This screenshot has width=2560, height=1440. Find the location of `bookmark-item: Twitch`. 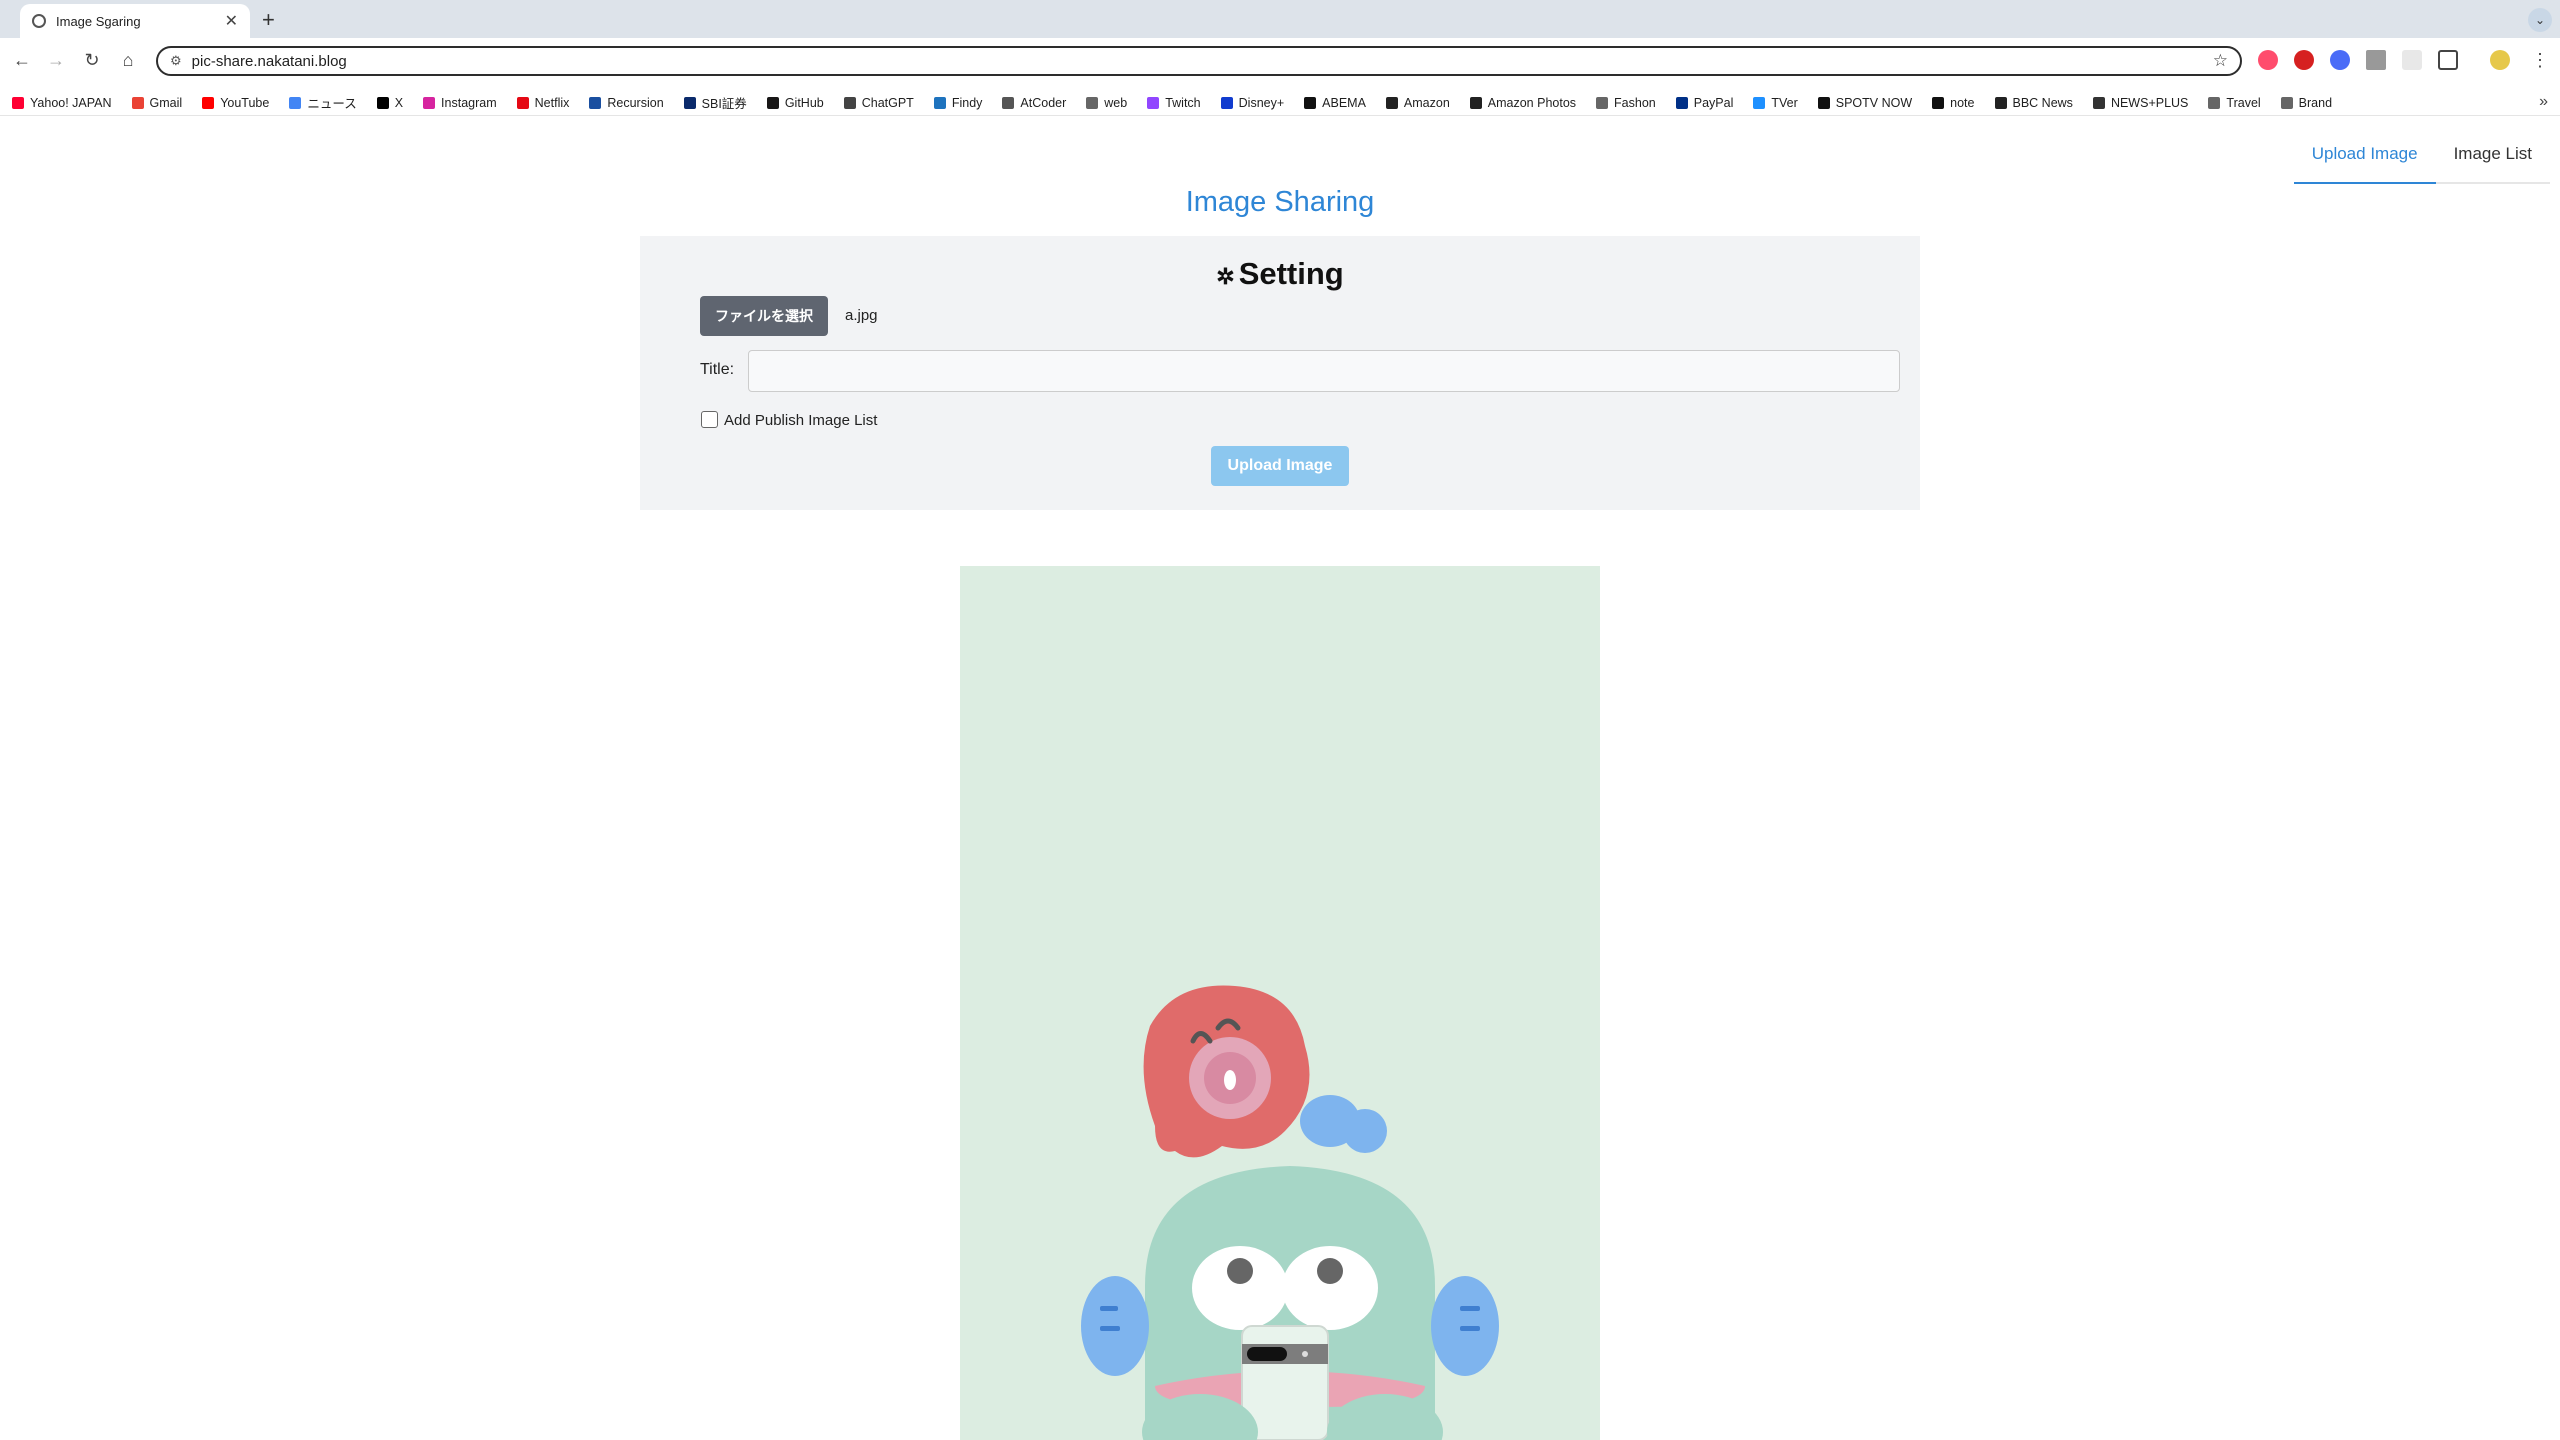

bookmark-item: Twitch is located at coordinates (1174, 102).